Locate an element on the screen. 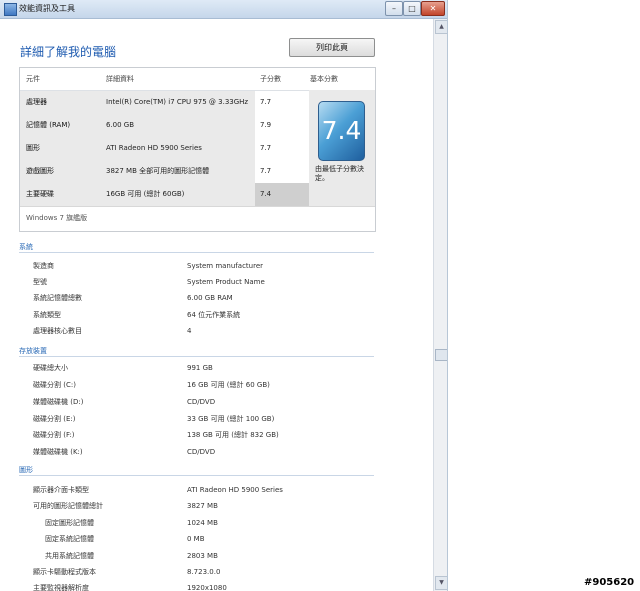 The width and height of the screenshot is (640, 591). list-item: 磁碟分割 (F:) 138 GB 可用 (總計 832 GB) is located at coordinates (156, 435).